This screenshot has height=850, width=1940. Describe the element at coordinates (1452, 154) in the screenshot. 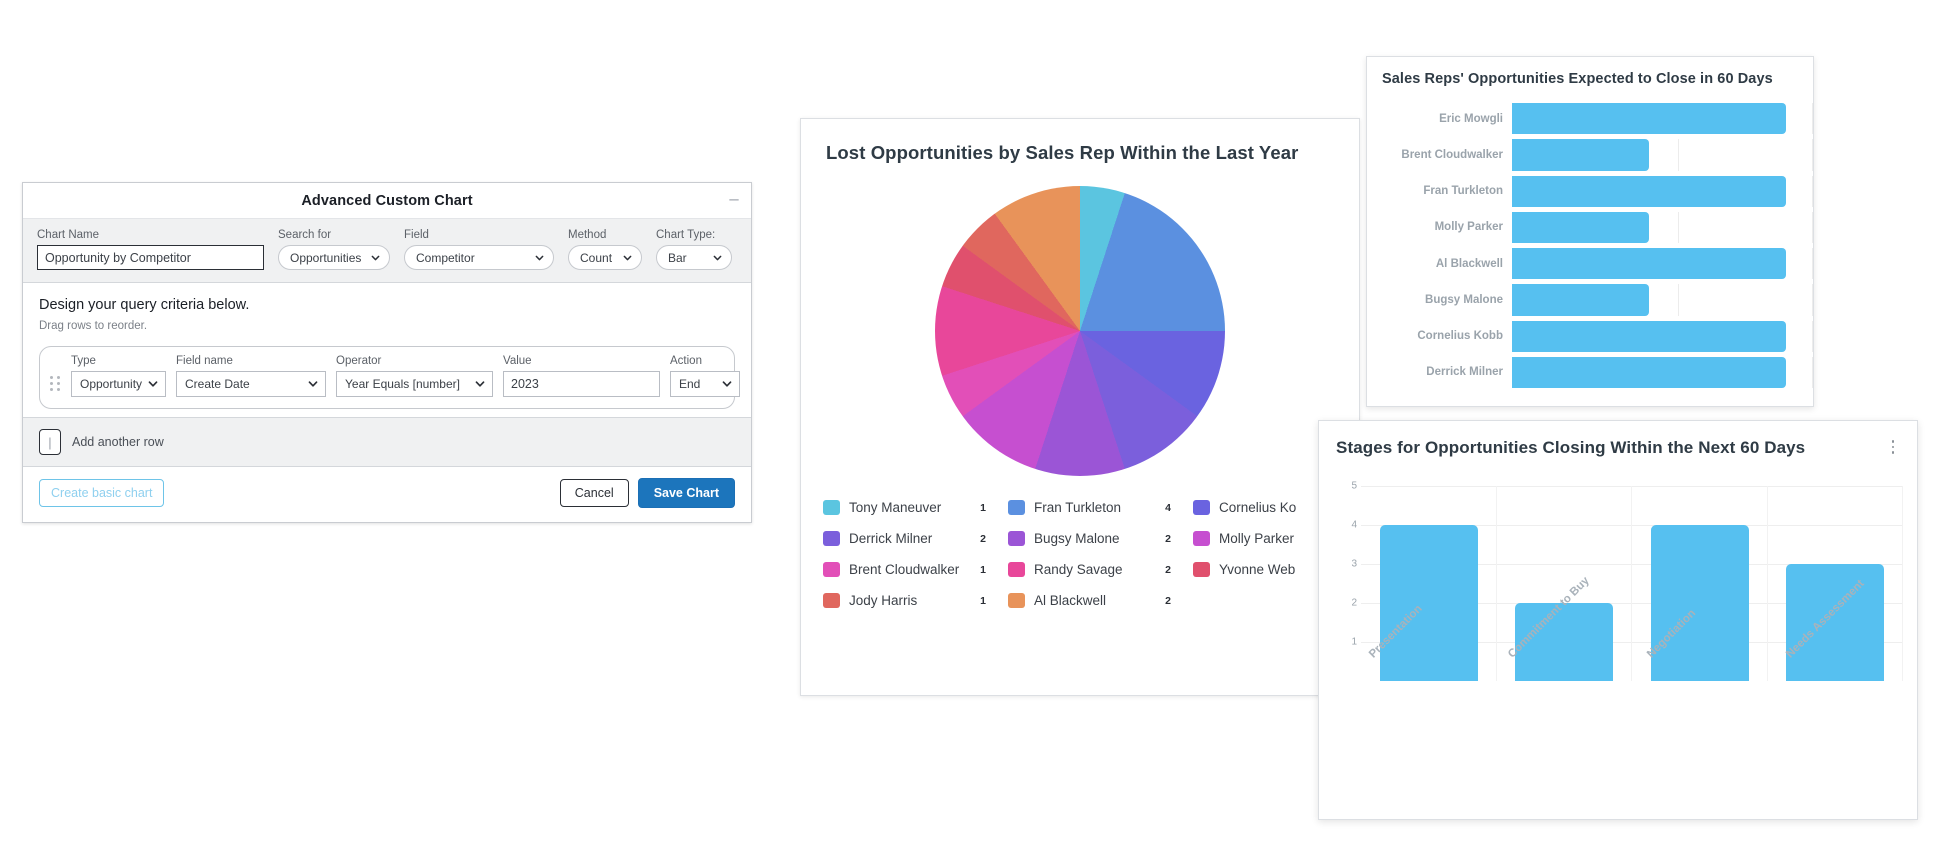

I see `hbar-category-label: Brent Cloudwalker` at that location.